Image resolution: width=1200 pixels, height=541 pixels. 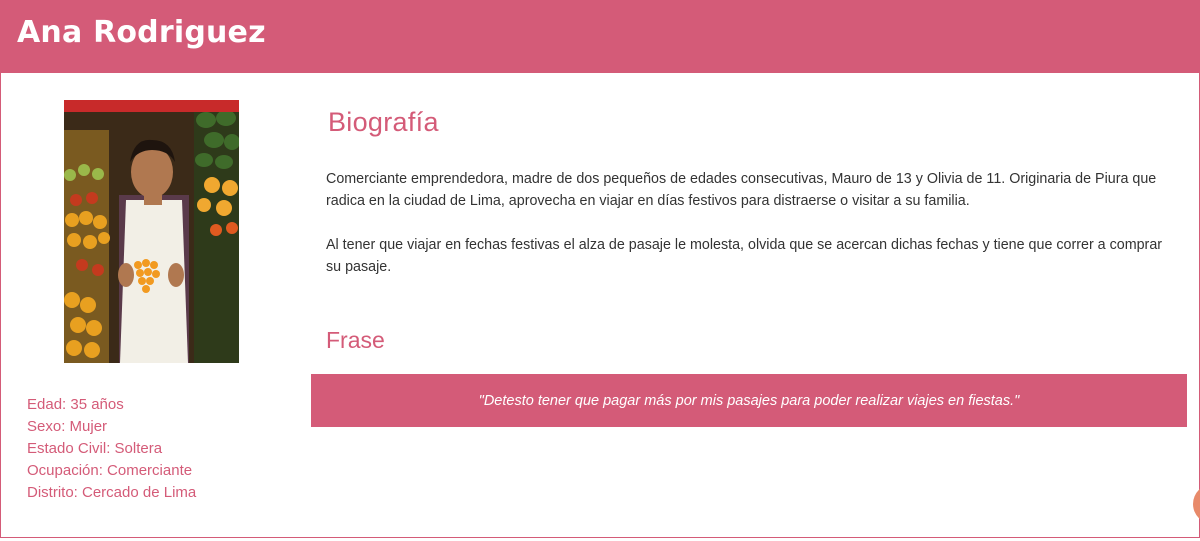 What do you see at coordinates (151, 231) in the screenshot?
I see `persona-photo` at bounding box center [151, 231].